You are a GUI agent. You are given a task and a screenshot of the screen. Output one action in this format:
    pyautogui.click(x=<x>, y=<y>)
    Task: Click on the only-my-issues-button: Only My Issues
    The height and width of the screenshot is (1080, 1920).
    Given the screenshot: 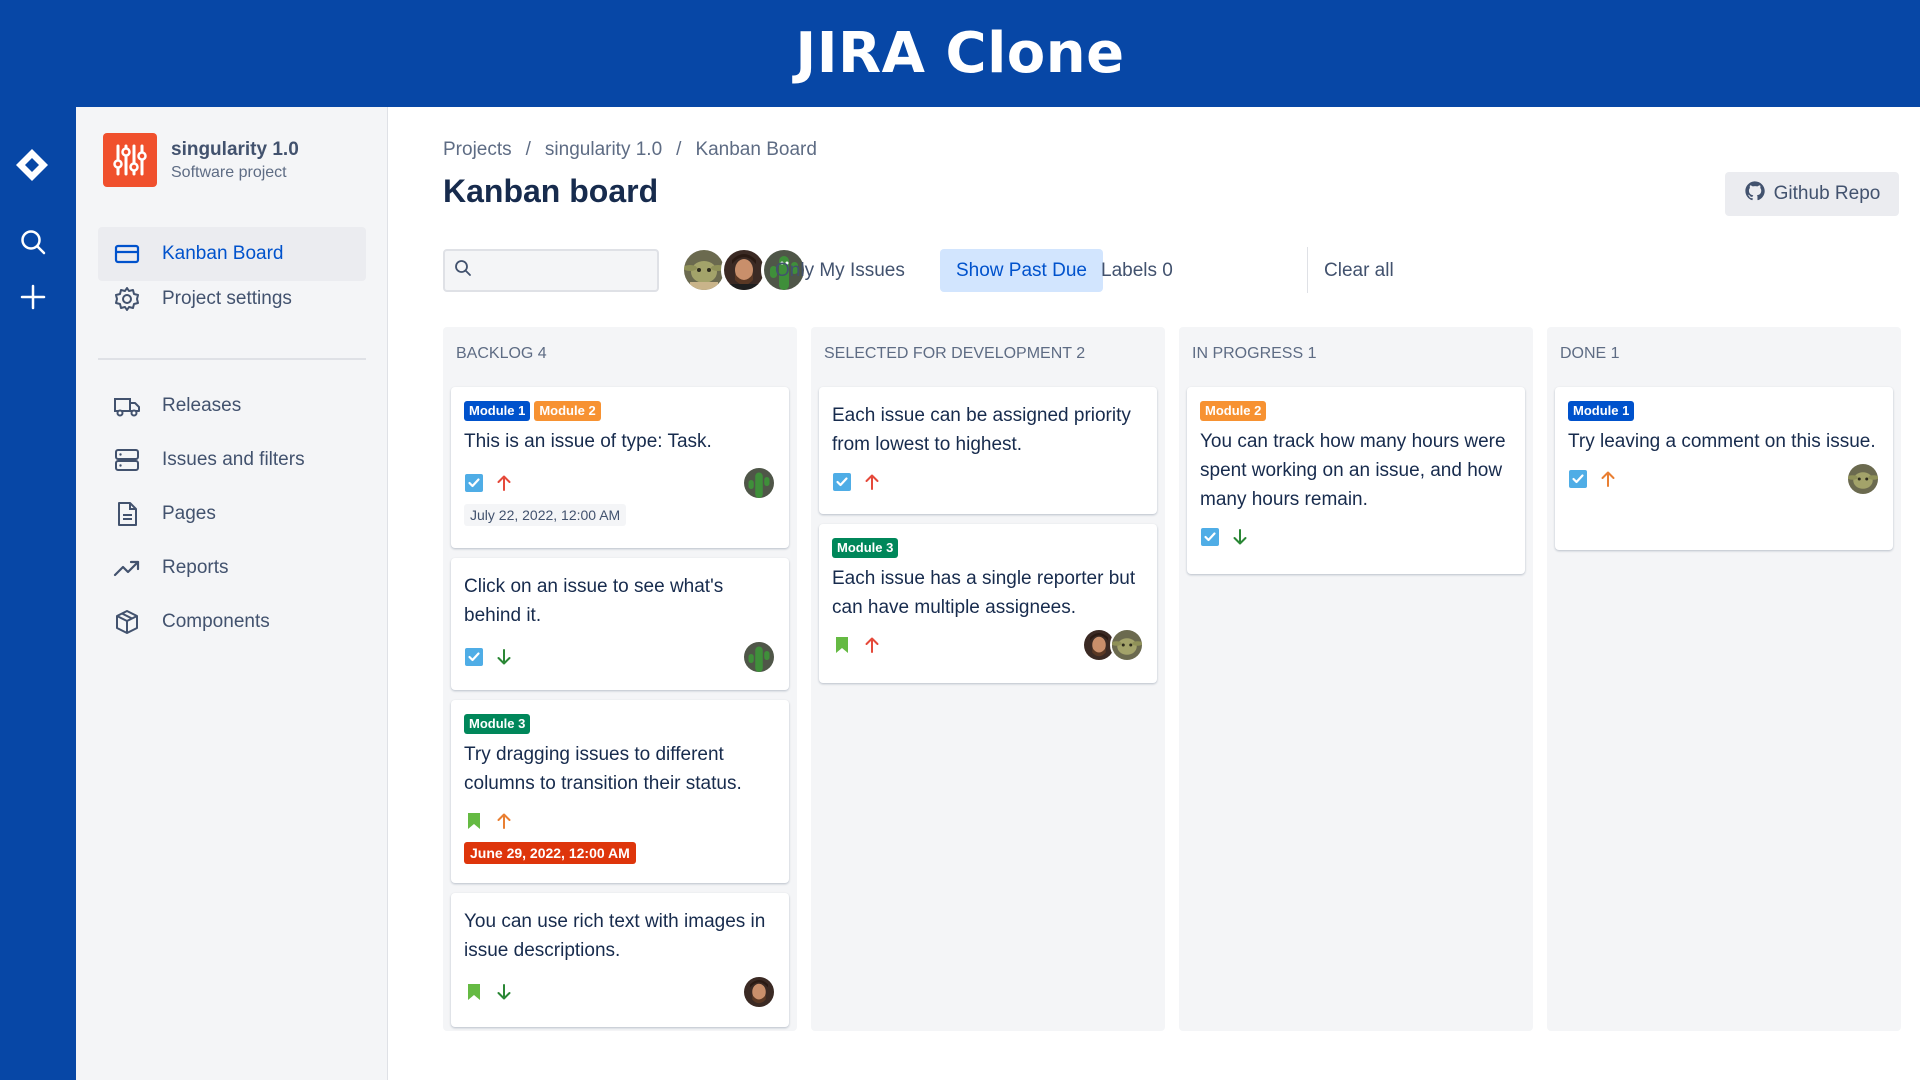 What is the action you would take?
    pyautogui.click(x=840, y=270)
    